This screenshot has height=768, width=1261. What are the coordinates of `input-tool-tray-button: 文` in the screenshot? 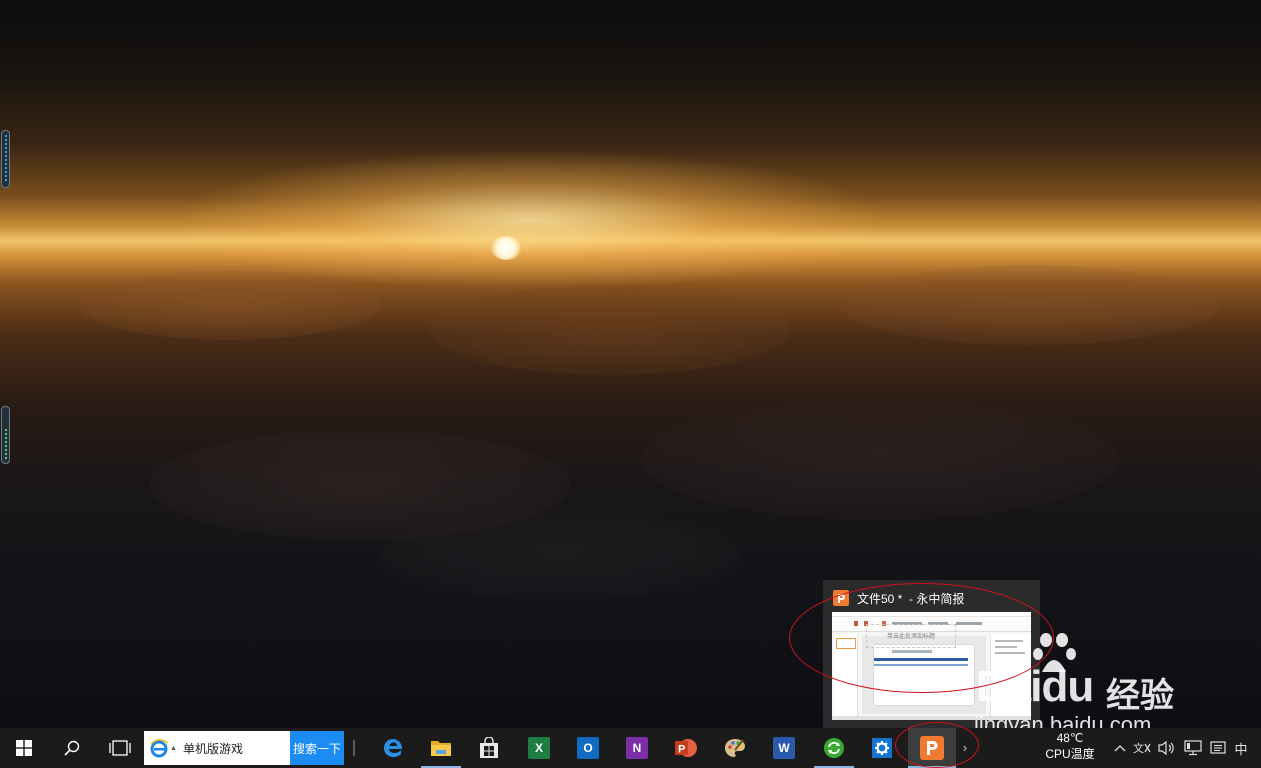 It's located at (1142, 748).